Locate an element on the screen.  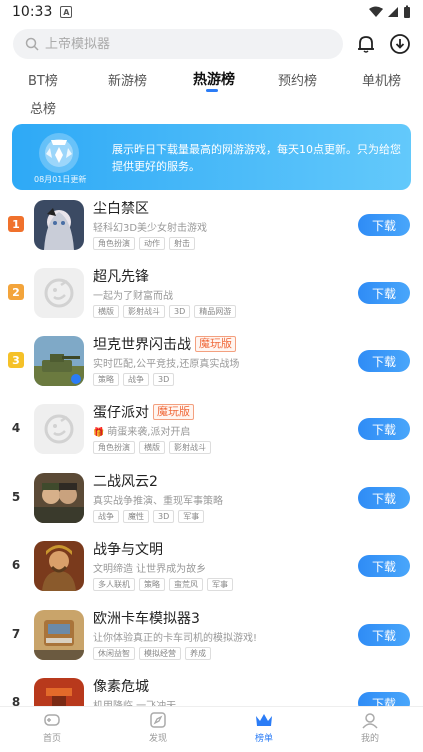
tab-hot: 热游榜 is located at coordinates (214, 79).